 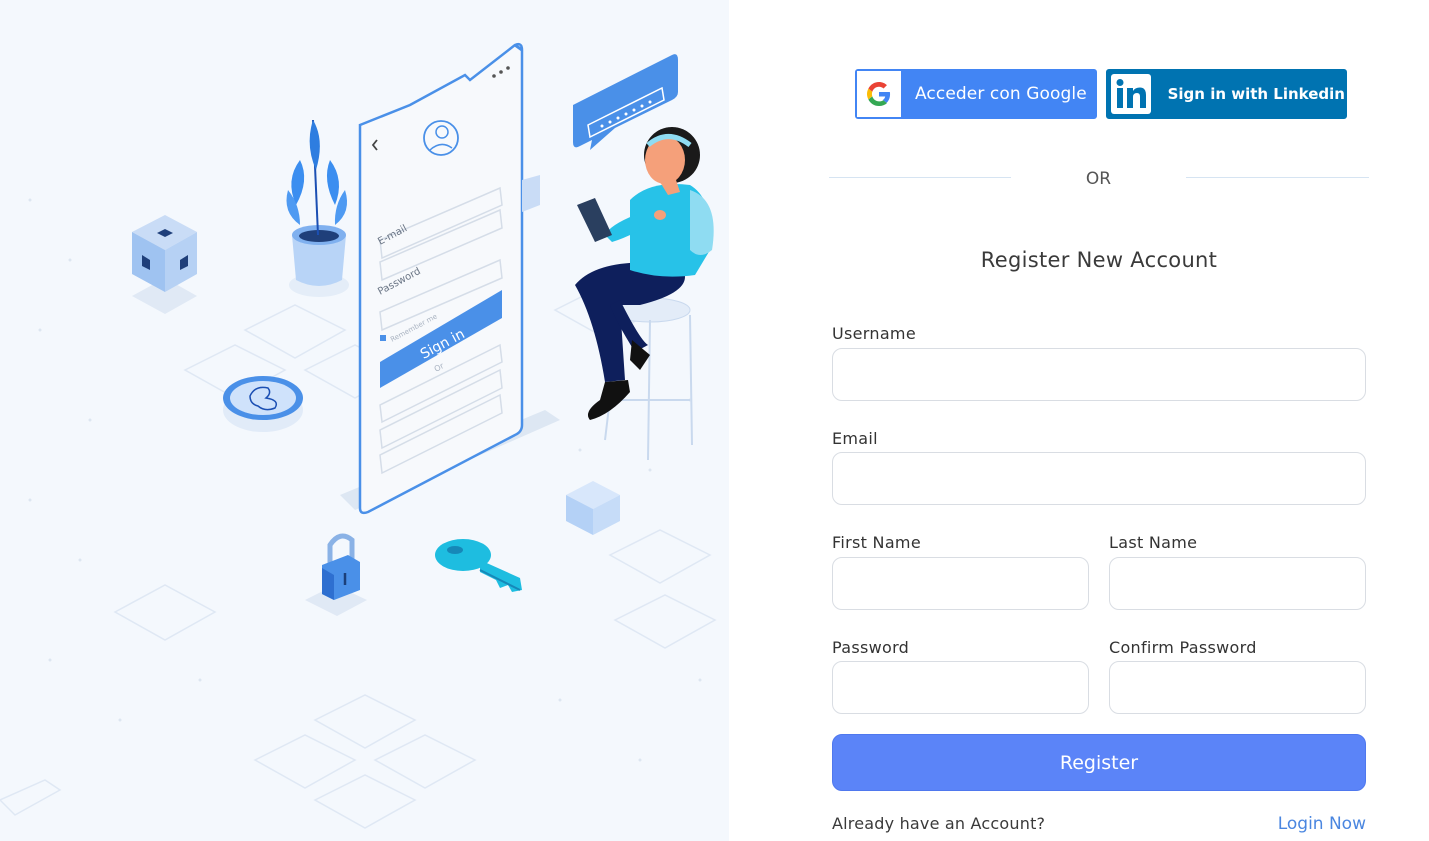 What do you see at coordinates (1153, 542) in the screenshot?
I see `last-name-label: Last Name` at bounding box center [1153, 542].